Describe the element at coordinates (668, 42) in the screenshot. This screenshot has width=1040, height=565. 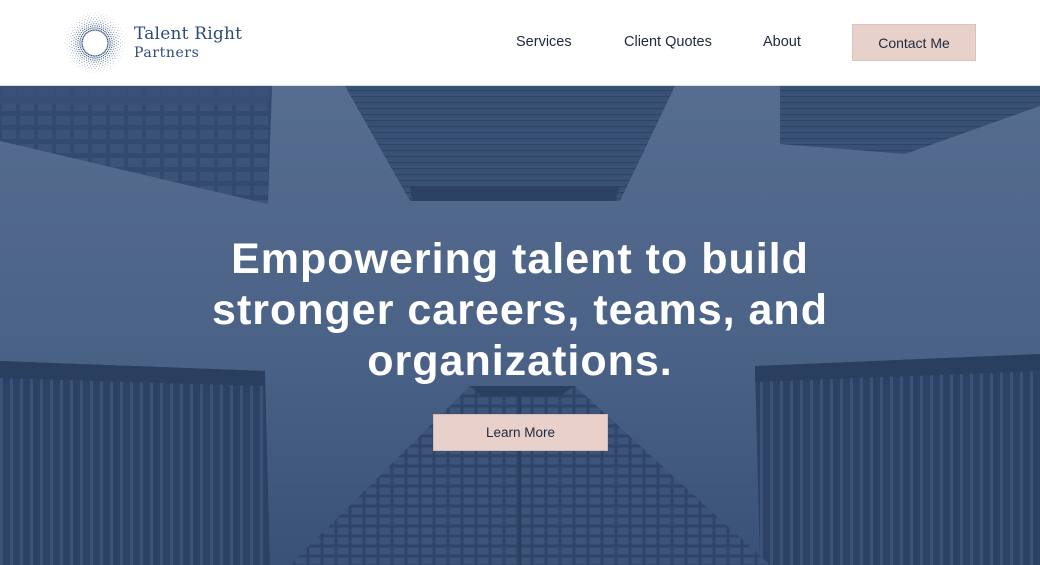
I see `nav-client-quotes-link: Client Quotes` at that location.